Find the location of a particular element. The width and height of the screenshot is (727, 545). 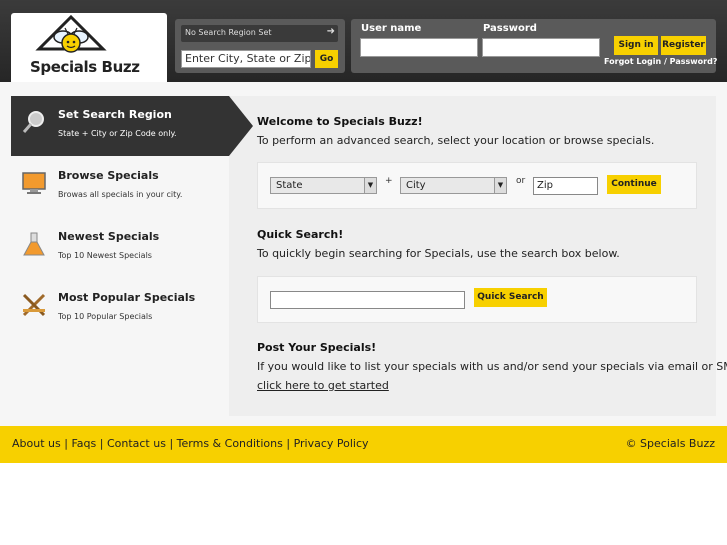

tools-icon is located at coordinates (34, 305).